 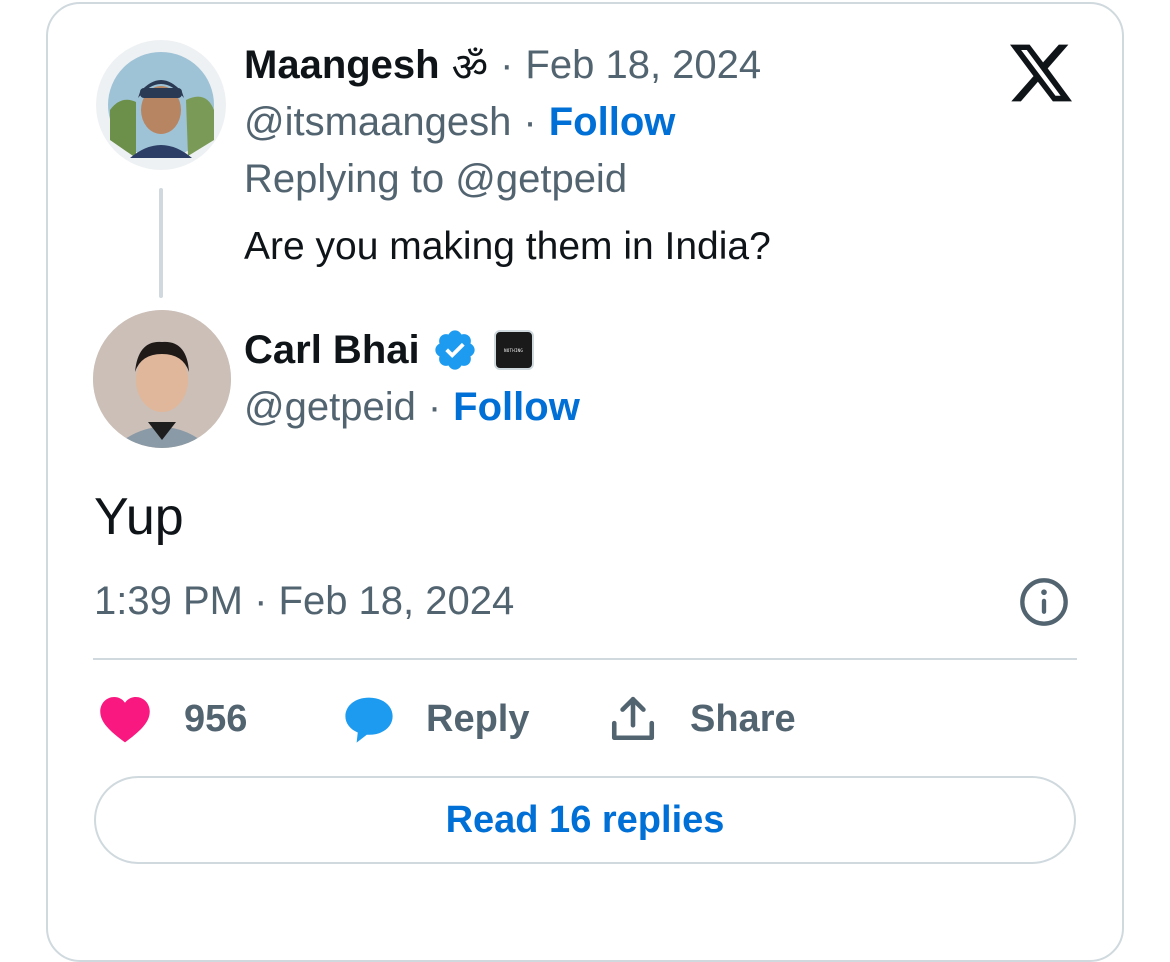 I want to click on share-icon, so click(x=633, y=718).